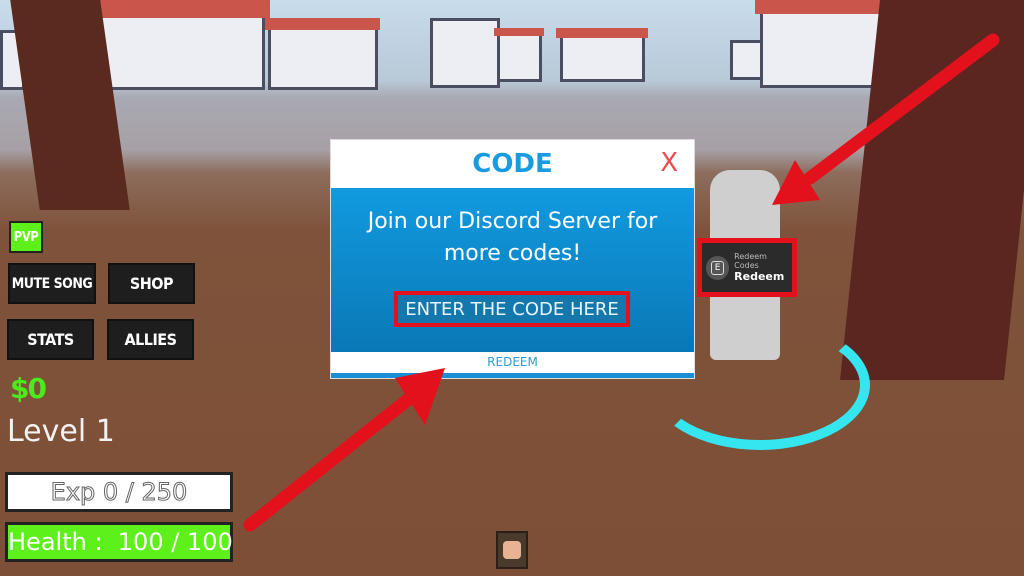  Describe the element at coordinates (330, 461) in the screenshot. I see `arrow-to-redeem` at that location.